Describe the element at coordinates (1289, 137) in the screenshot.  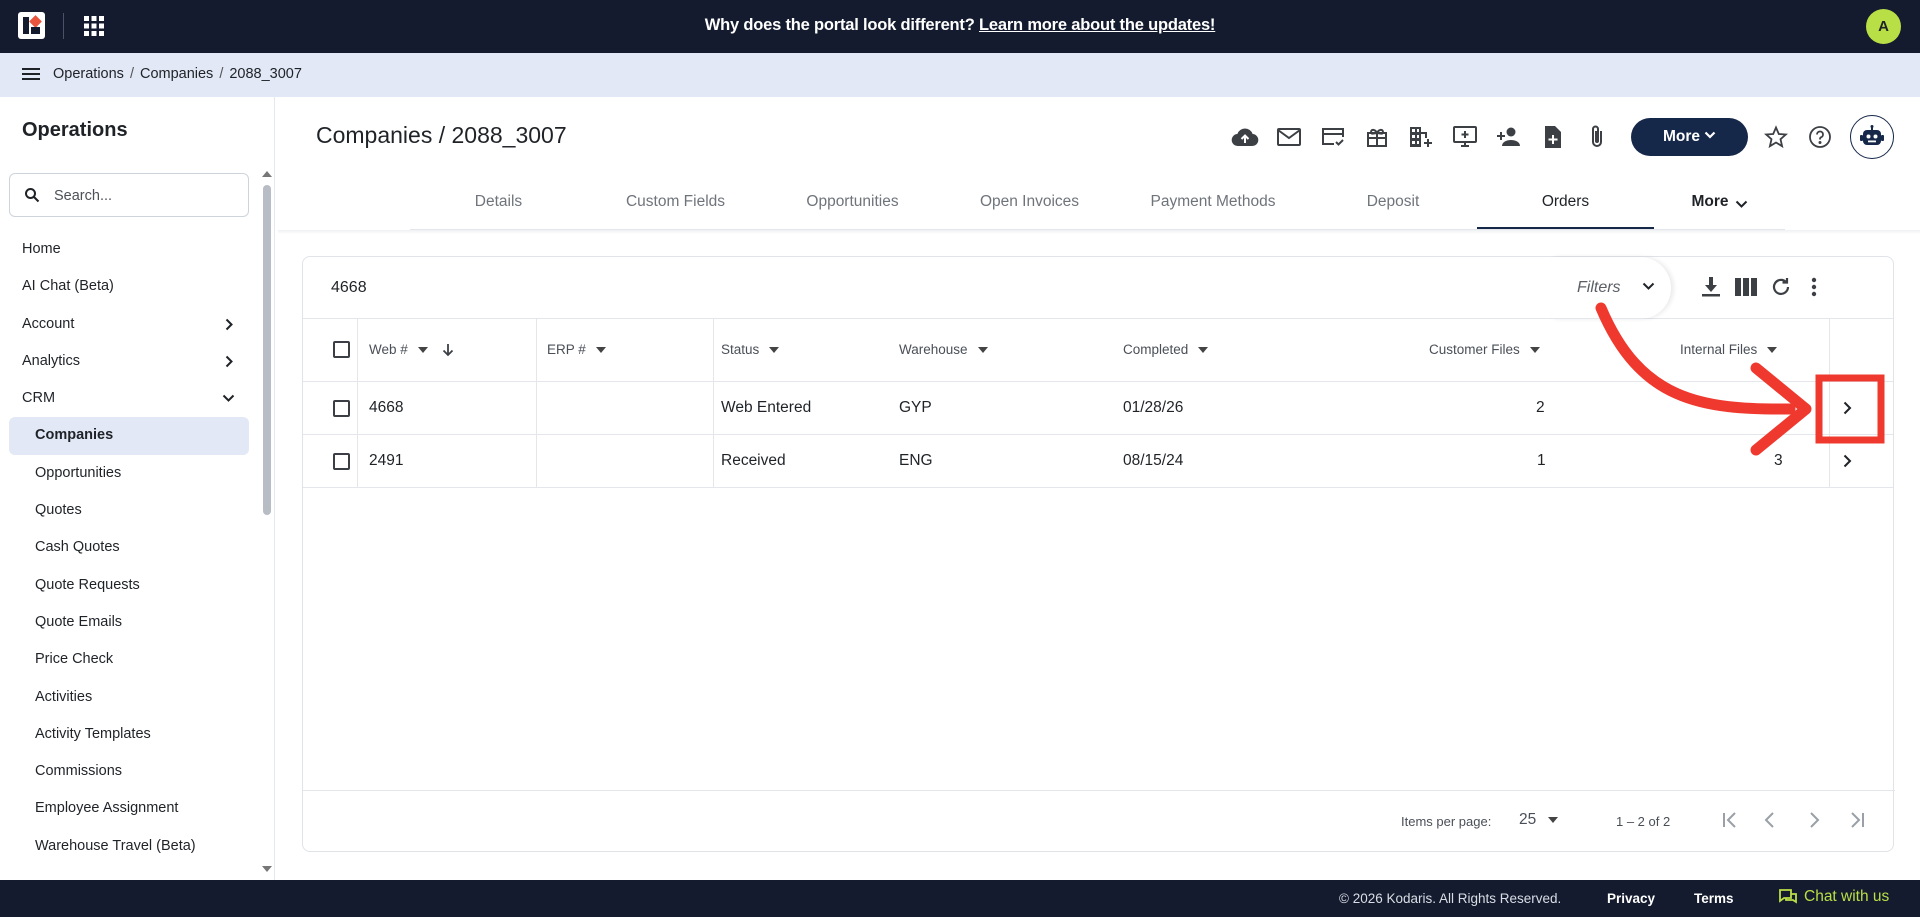
I see `mail-icon` at that location.